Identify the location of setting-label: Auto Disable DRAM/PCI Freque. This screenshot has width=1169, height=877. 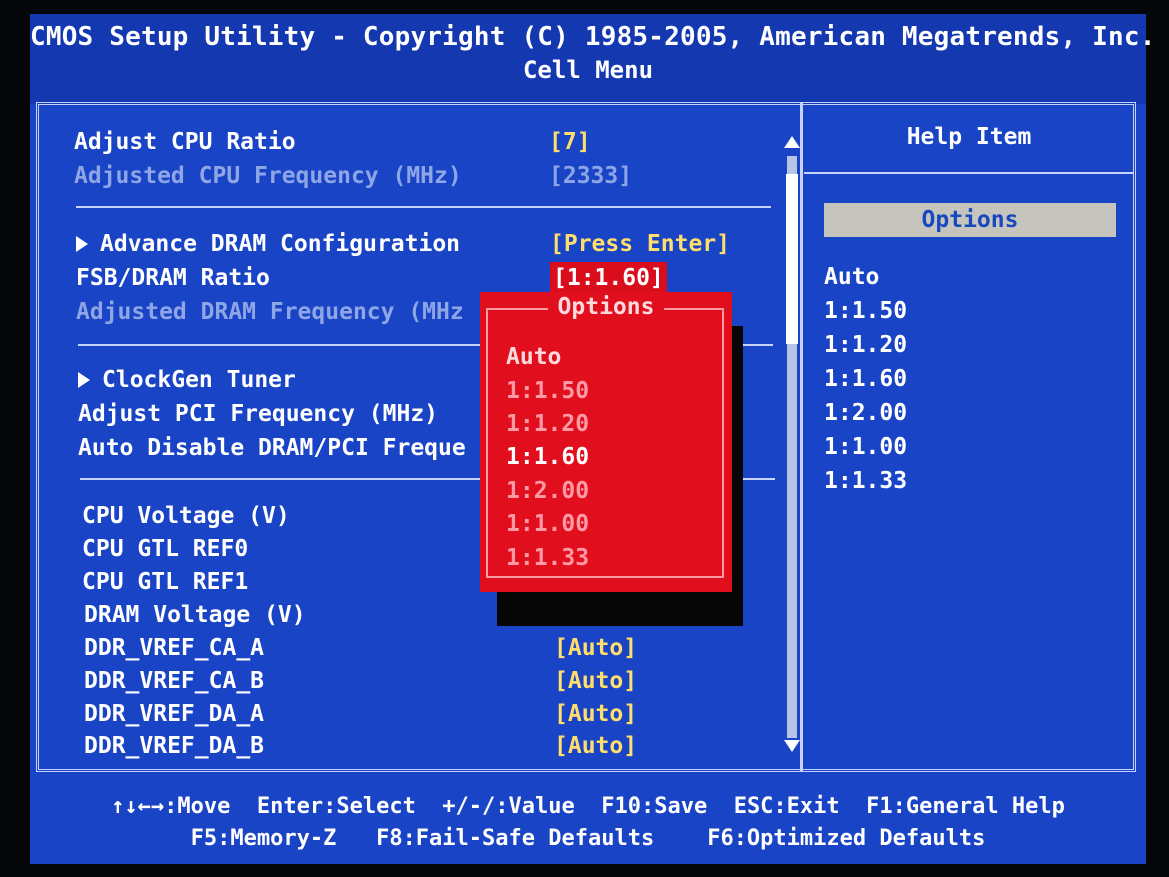
(272, 448).